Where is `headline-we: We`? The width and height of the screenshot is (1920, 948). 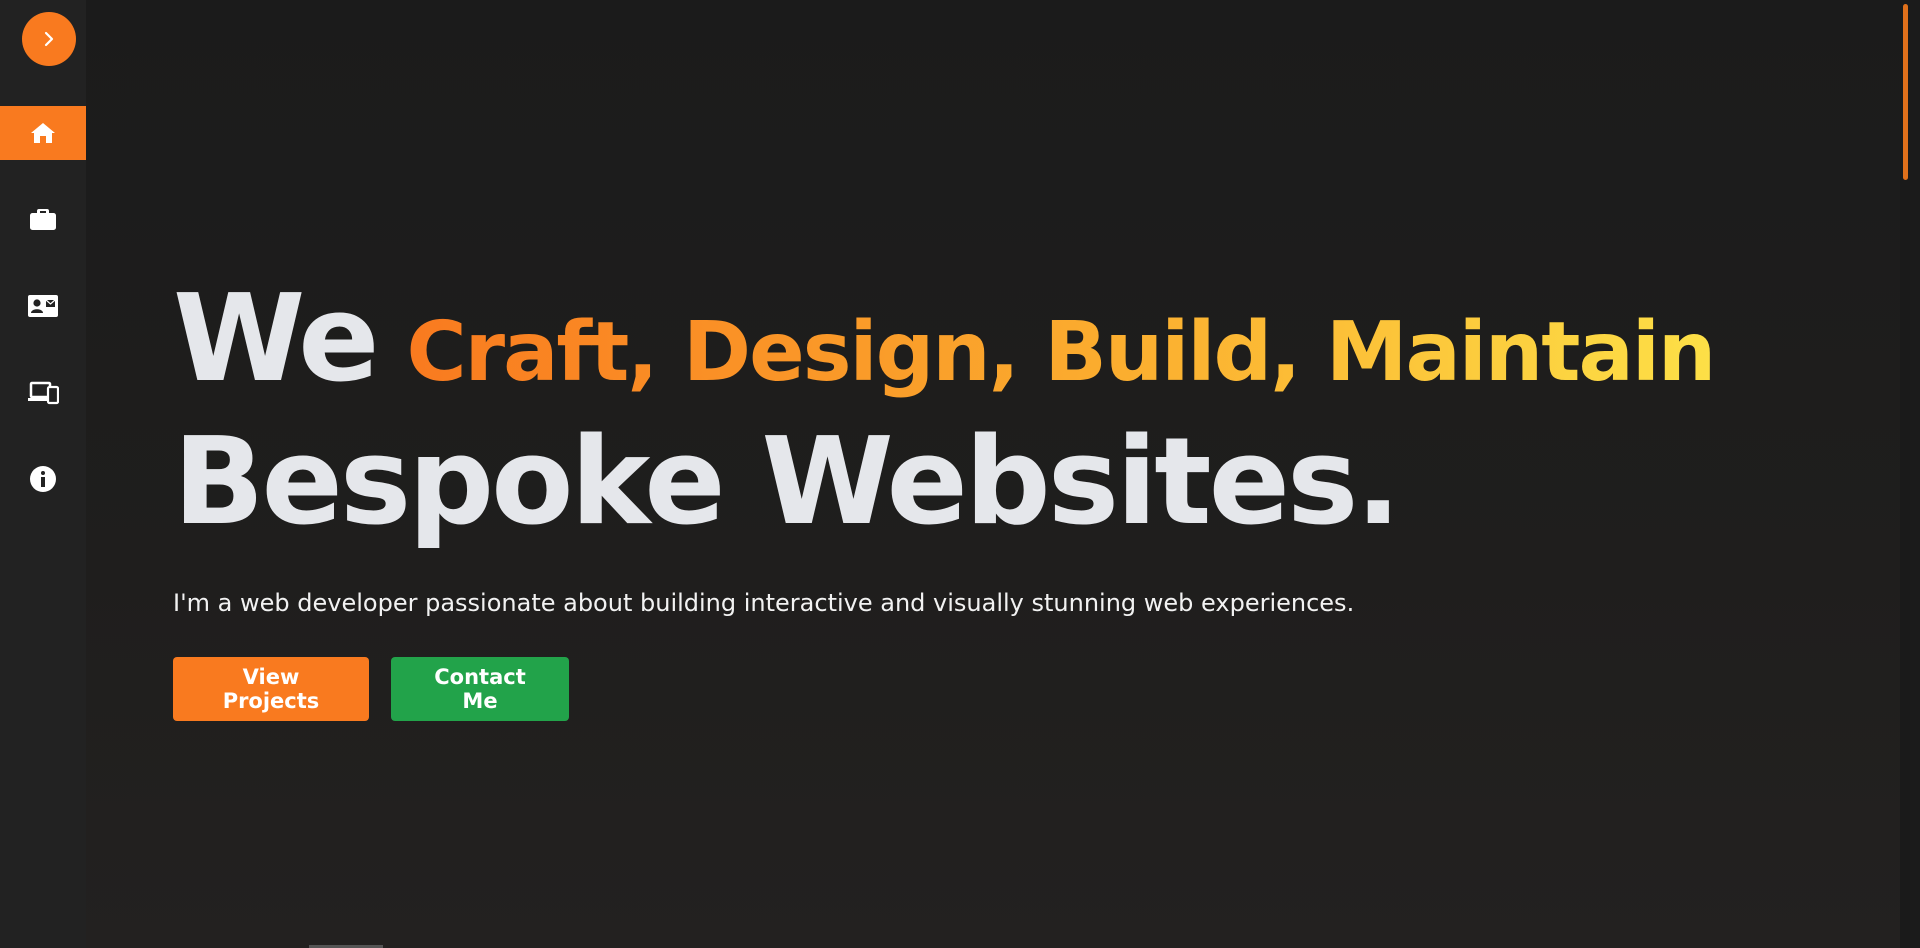
headline-we: We is located at coordinates (276, 339).